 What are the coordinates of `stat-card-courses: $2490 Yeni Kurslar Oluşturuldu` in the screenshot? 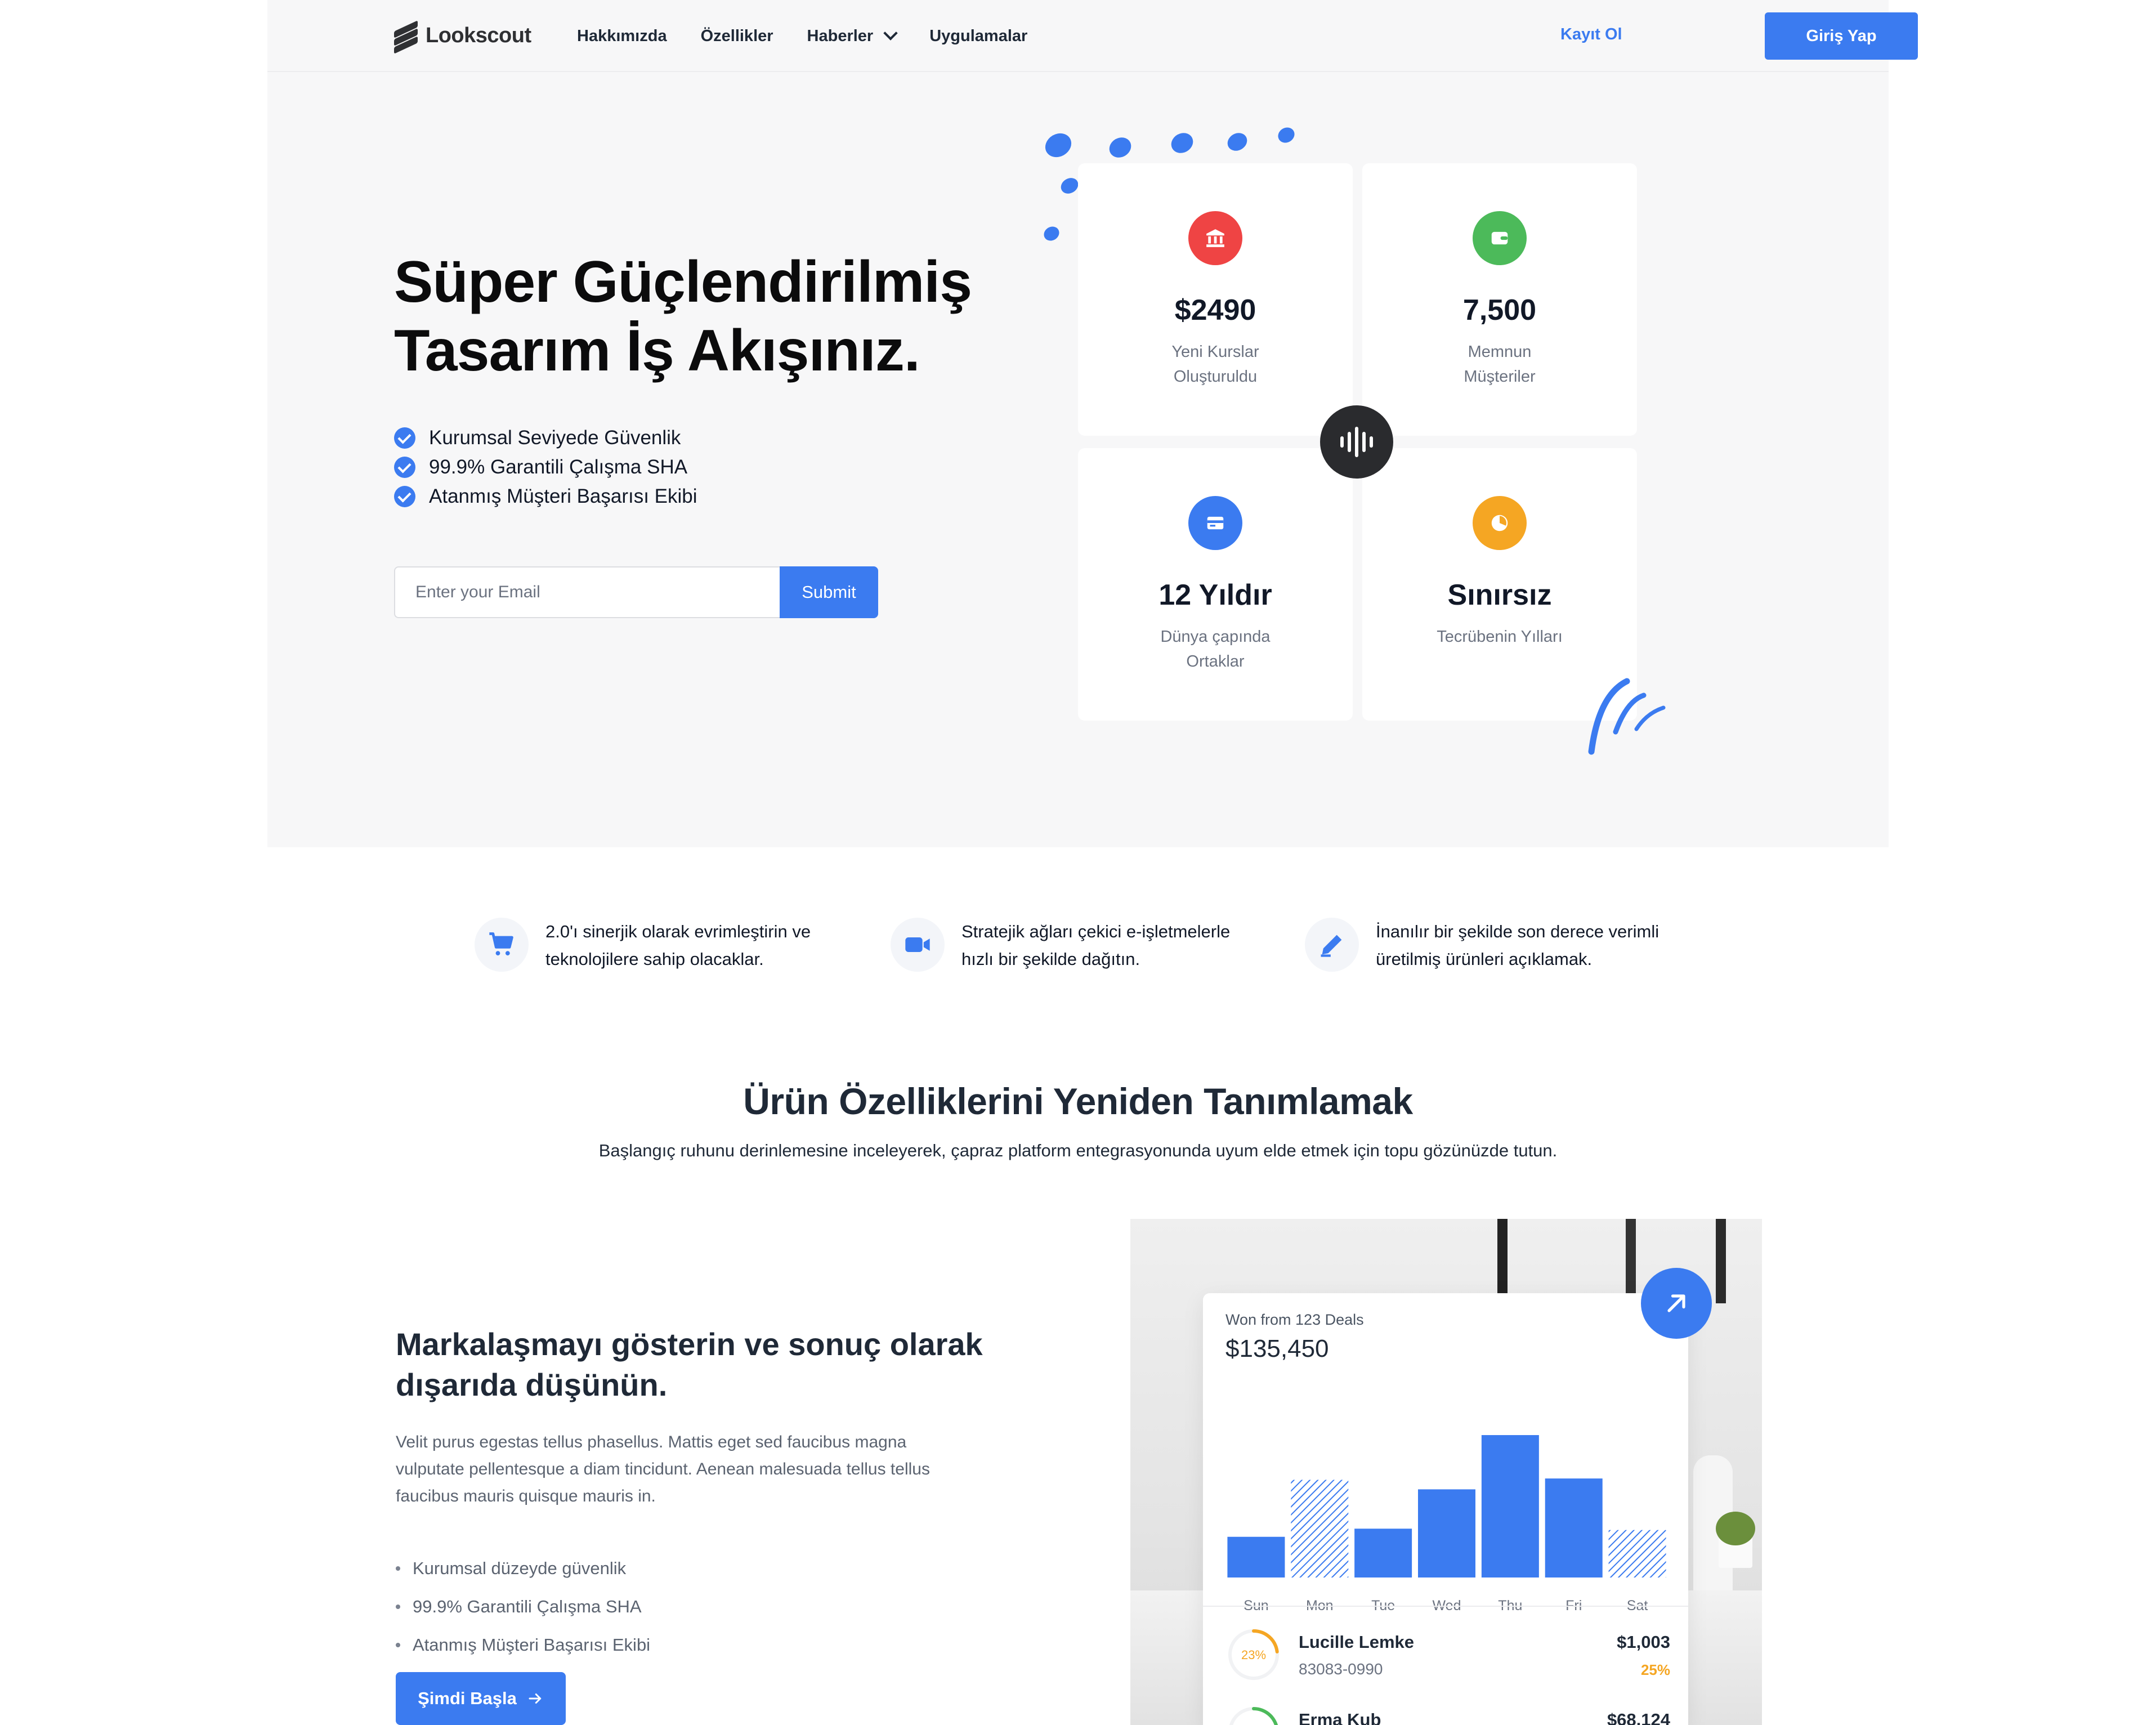 It's located at (1215, 299).